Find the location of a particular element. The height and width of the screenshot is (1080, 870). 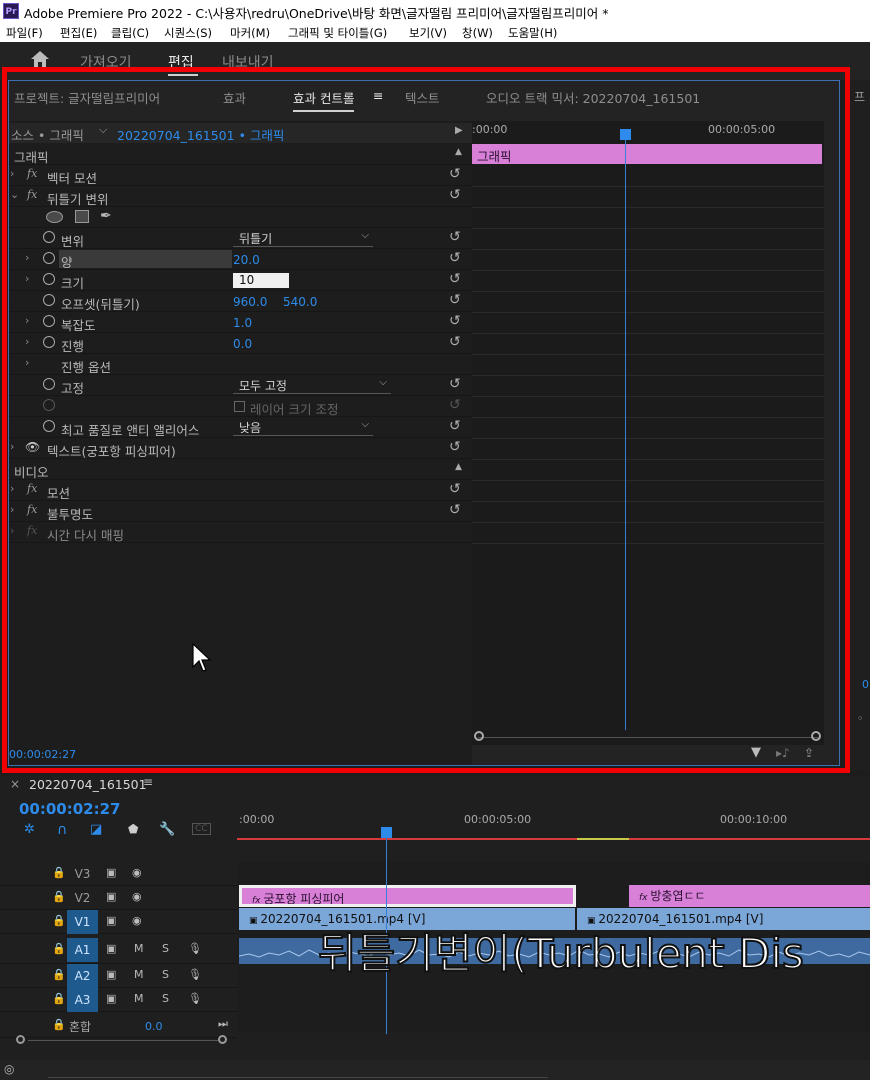

sequence-timecode: 00:00:02:27 is located at coordinates (70, 809).